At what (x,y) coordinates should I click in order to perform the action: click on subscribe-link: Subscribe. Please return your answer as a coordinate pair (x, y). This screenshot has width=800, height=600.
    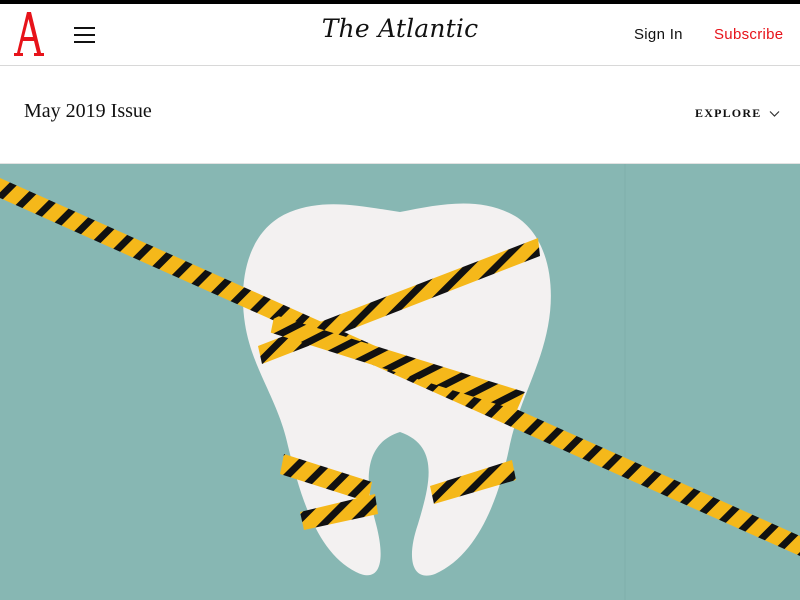
    Looking at the image, I should click on (748, 34).